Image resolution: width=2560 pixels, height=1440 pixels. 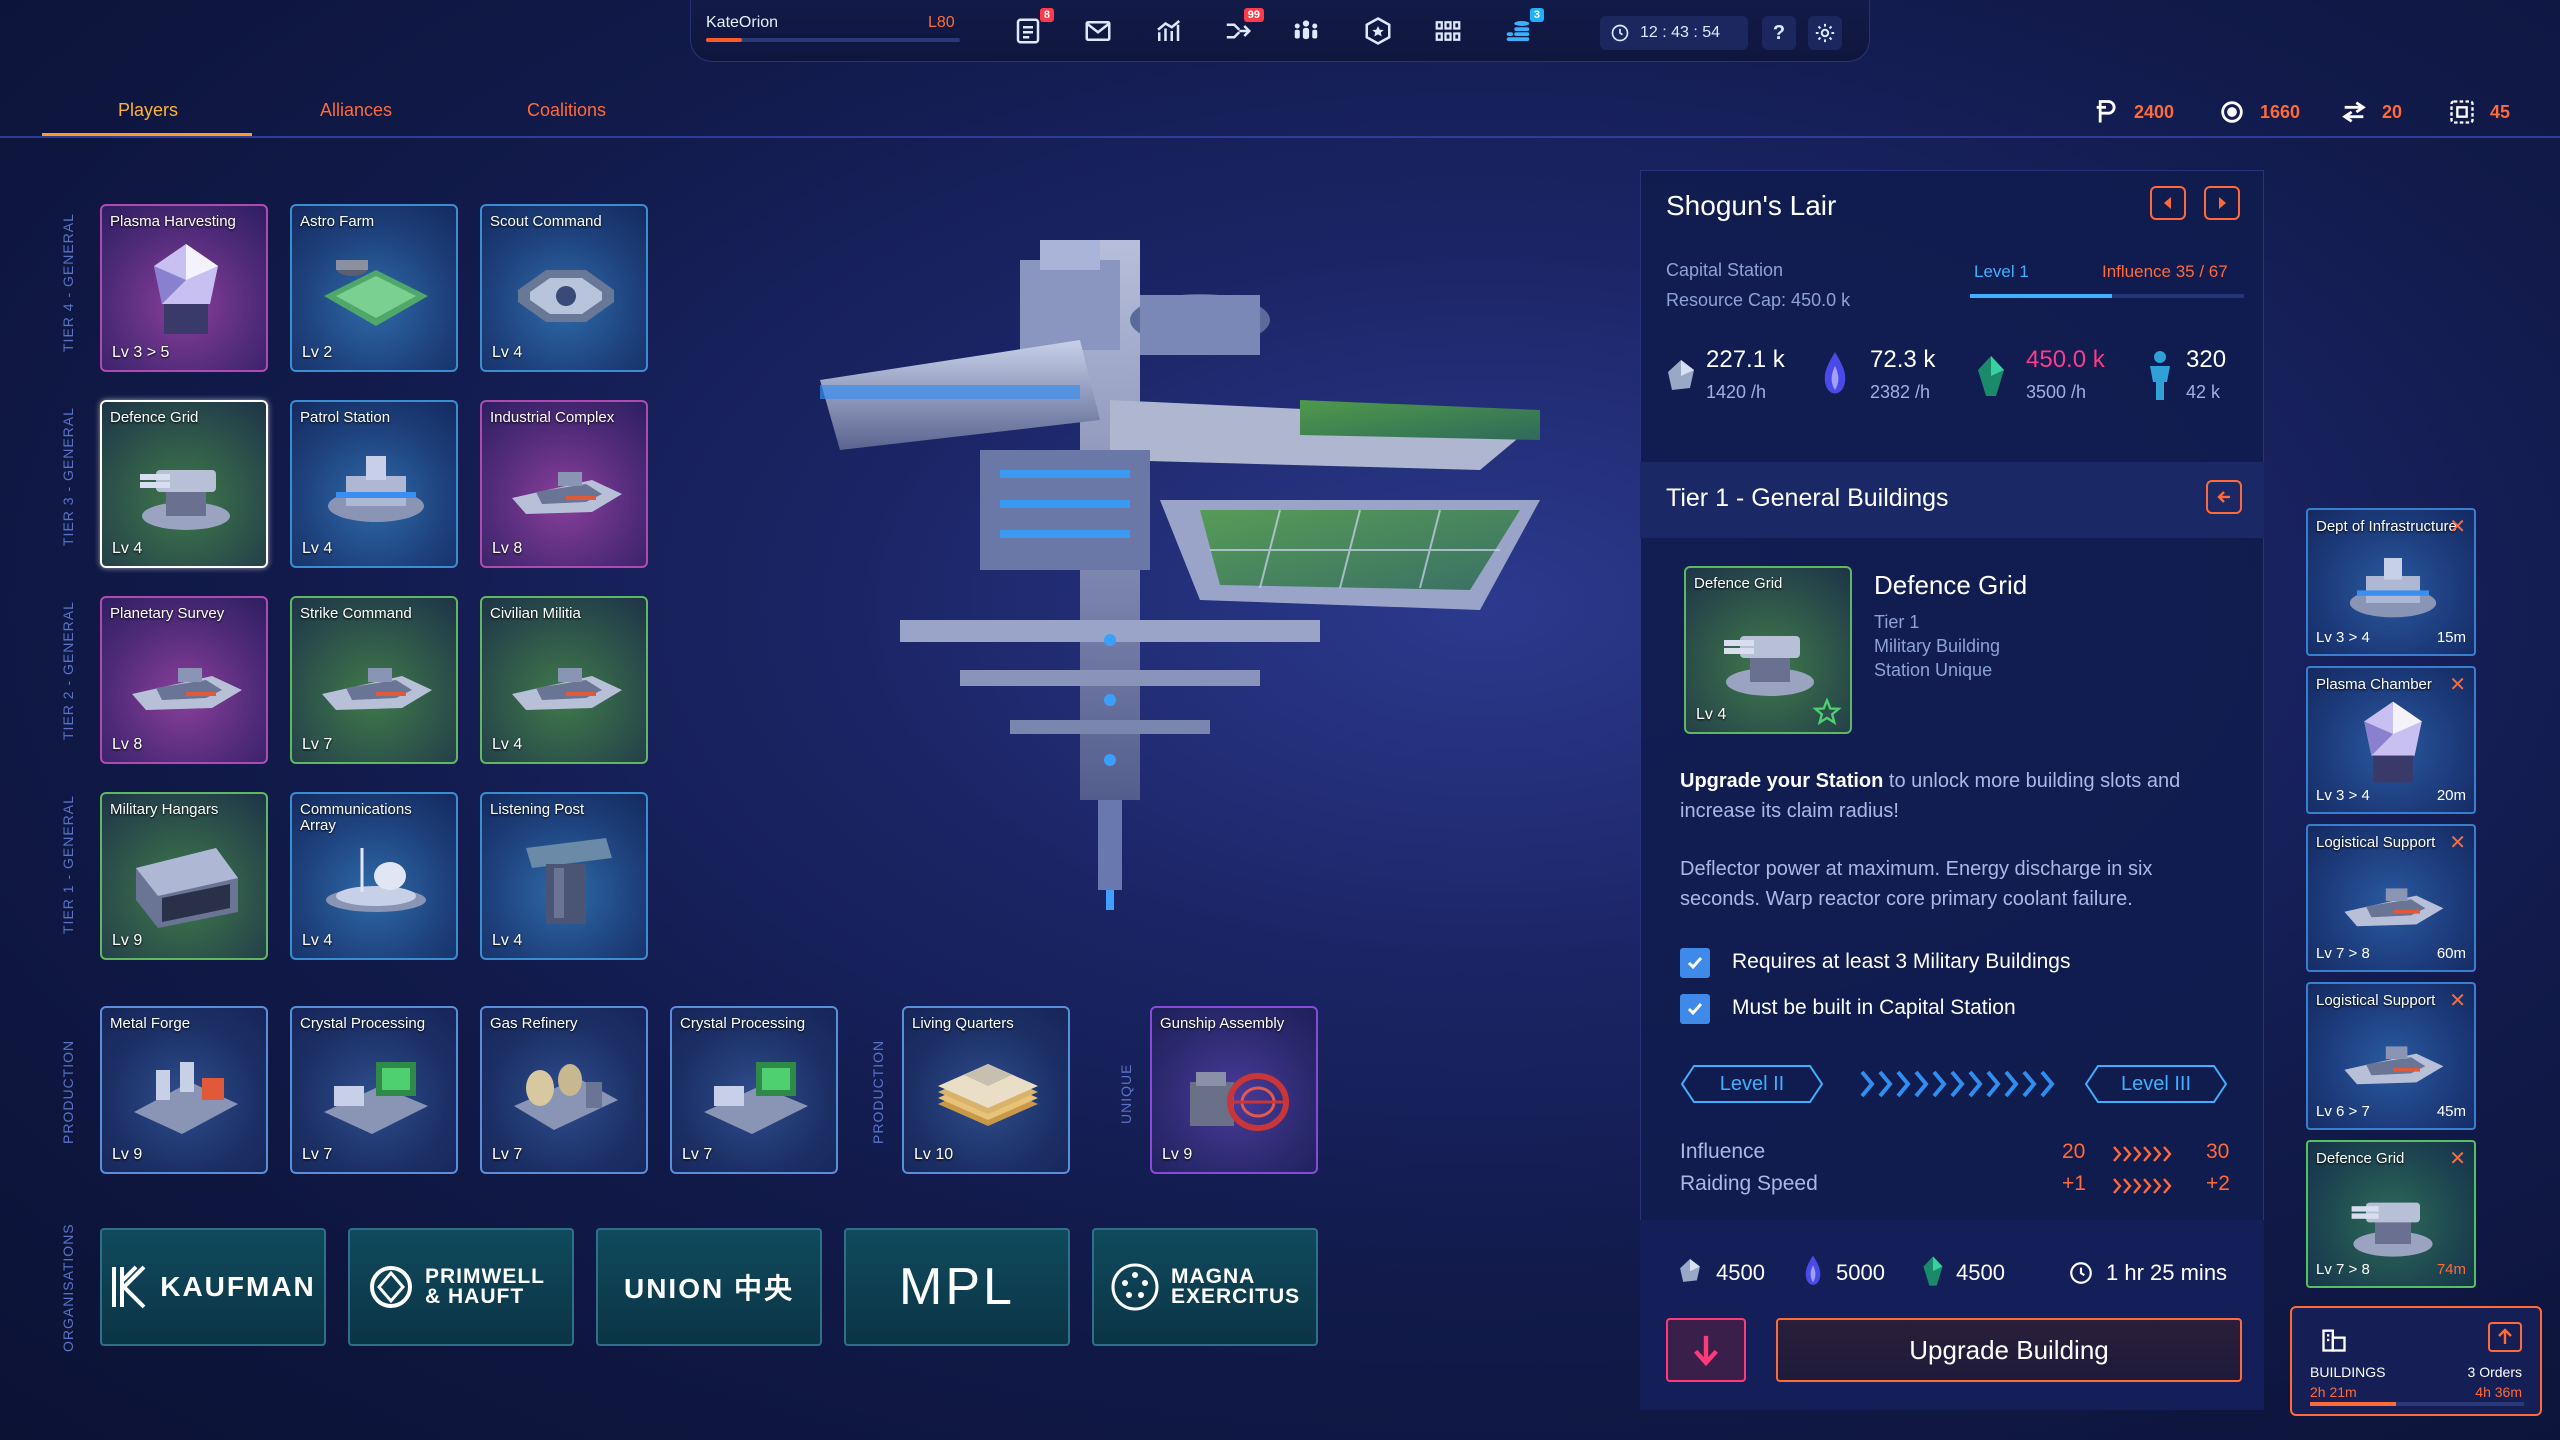 What do you see at coordinates (2391, 1214) in the screenshot?
I see `queue-item: Defence Grid ✕ Lv 7 > 8 74m` at bounding box center [2391, 1214].